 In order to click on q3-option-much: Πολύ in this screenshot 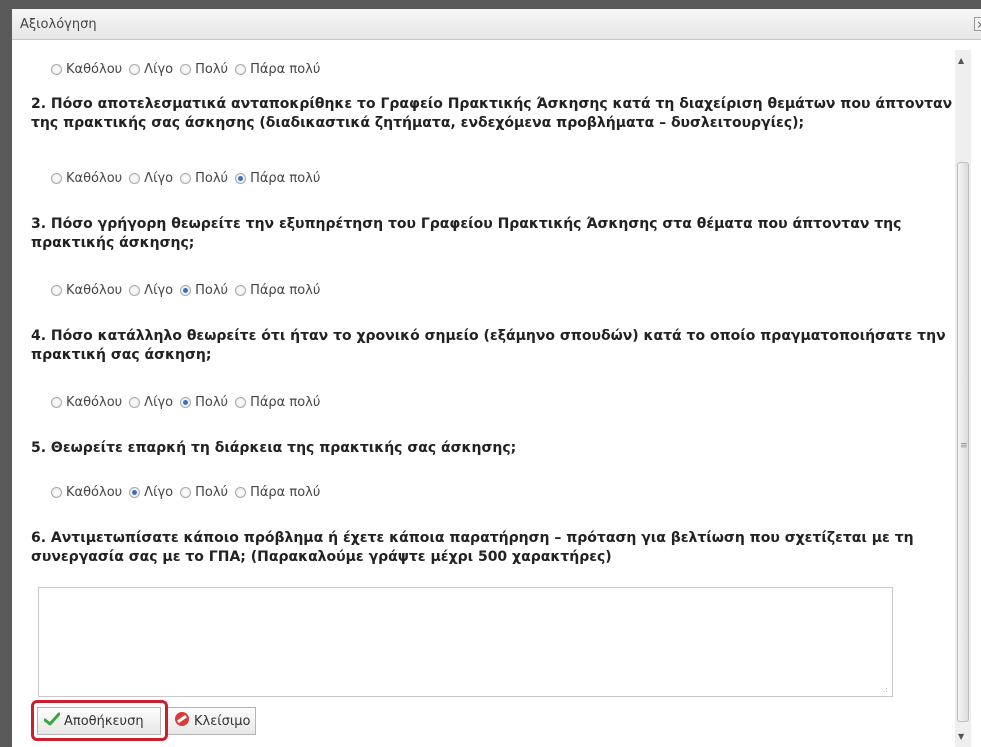, I will do `click(204, 290)`.